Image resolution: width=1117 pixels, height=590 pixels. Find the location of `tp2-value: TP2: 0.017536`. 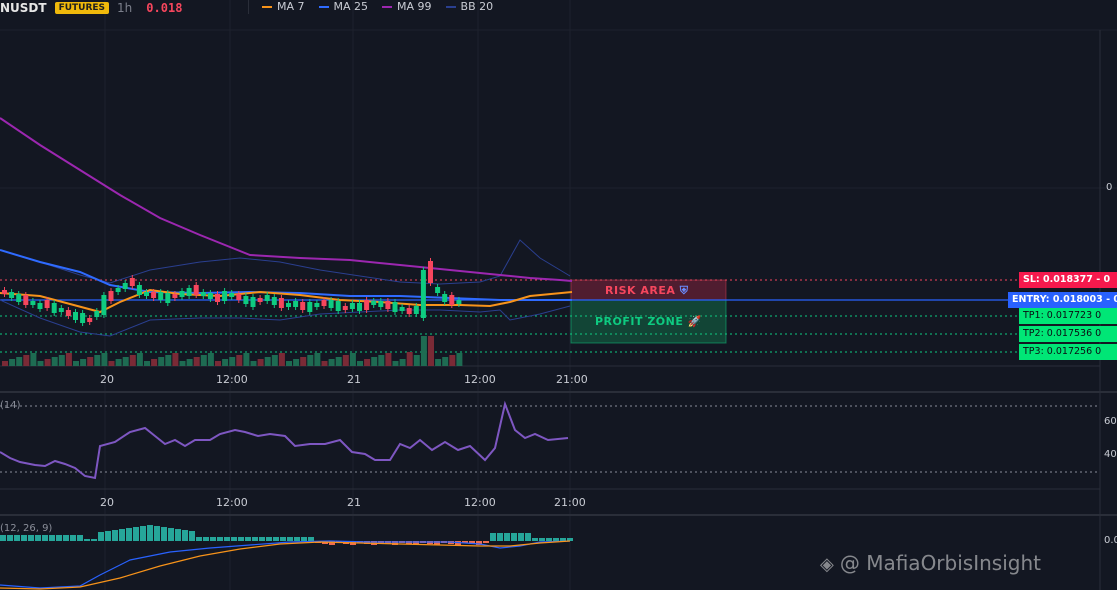

tp2-value: TP2: 0.017536 is located at coordinates (1058, 333).